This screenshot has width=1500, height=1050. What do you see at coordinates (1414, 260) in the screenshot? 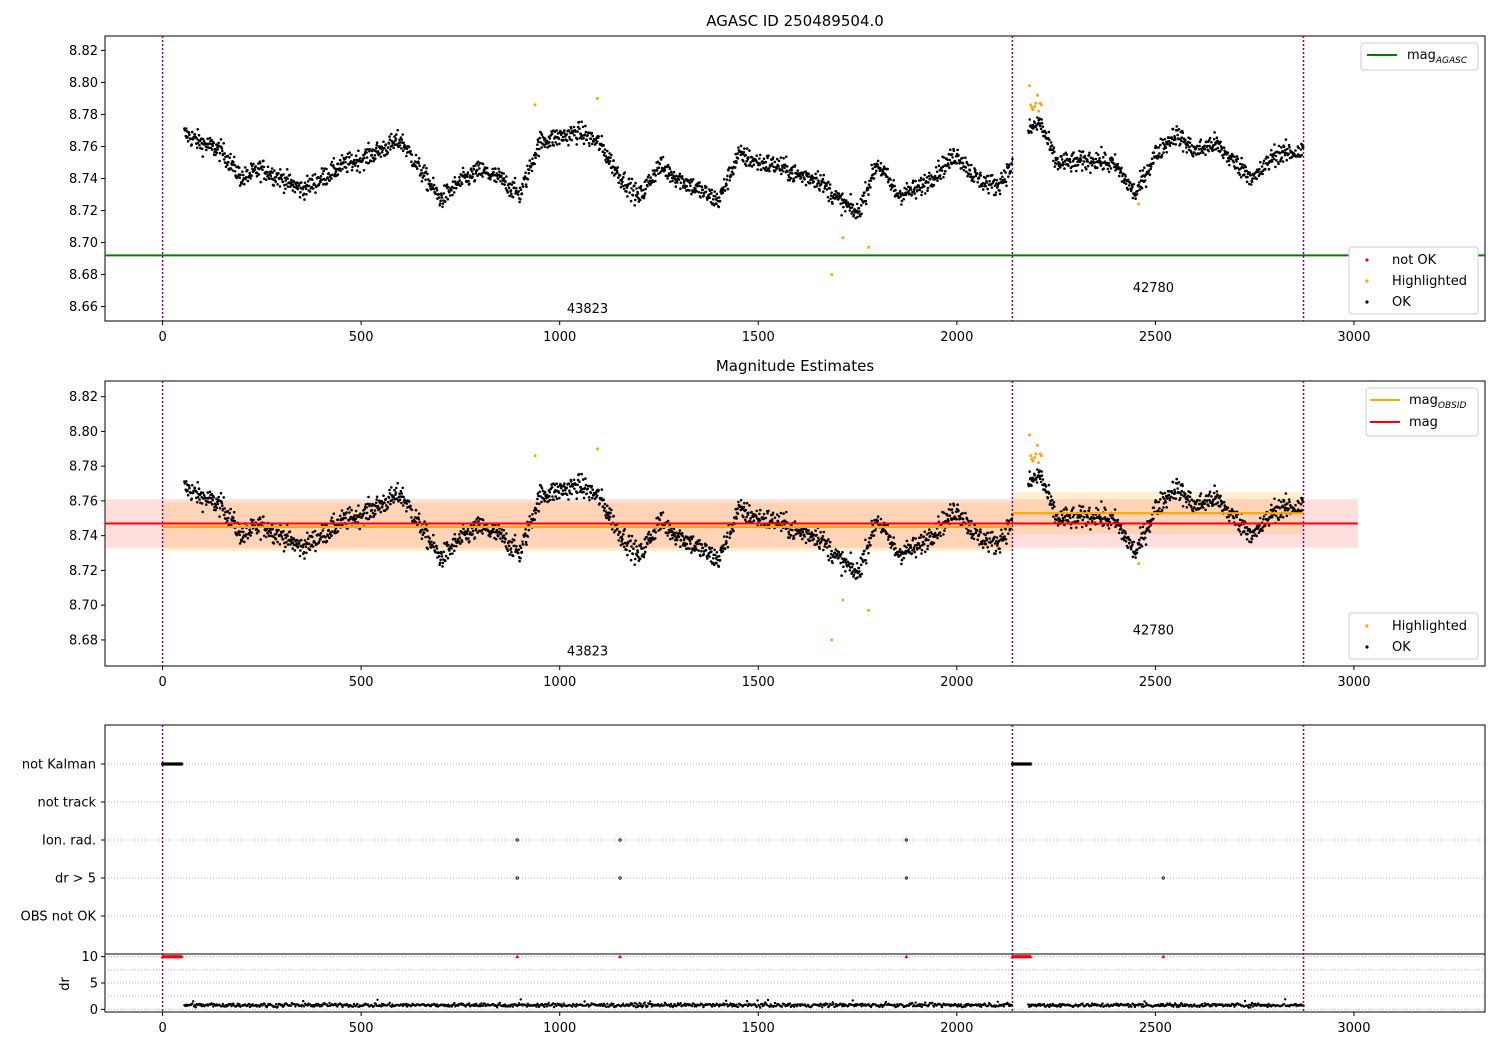
I see `legend-not-ok-label: not OK` at bounding box center [1414, 260].